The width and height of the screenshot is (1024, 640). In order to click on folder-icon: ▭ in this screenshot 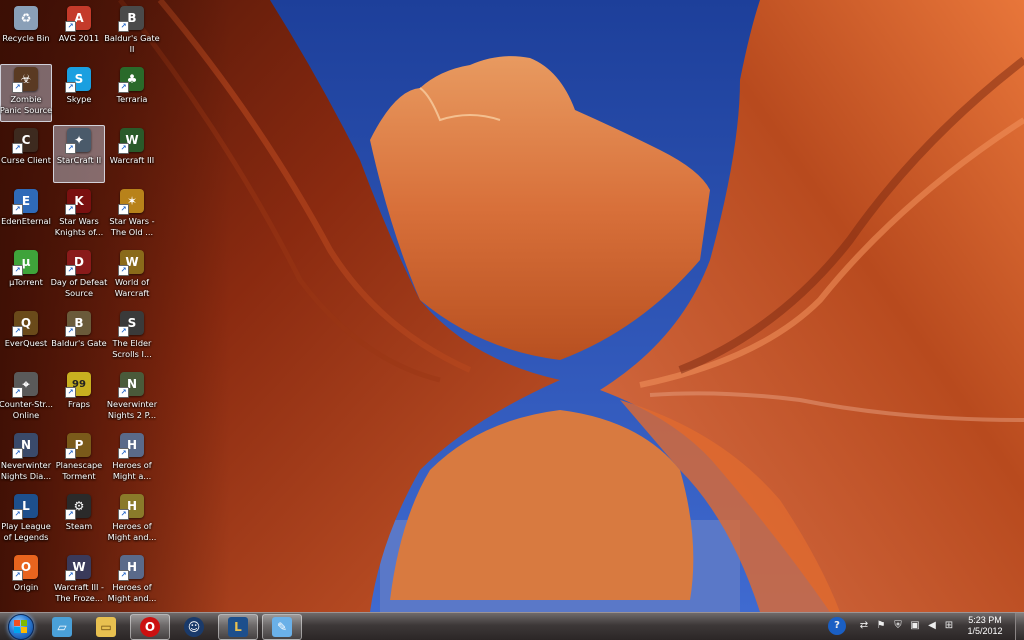, I will do `click(106, 627)`.